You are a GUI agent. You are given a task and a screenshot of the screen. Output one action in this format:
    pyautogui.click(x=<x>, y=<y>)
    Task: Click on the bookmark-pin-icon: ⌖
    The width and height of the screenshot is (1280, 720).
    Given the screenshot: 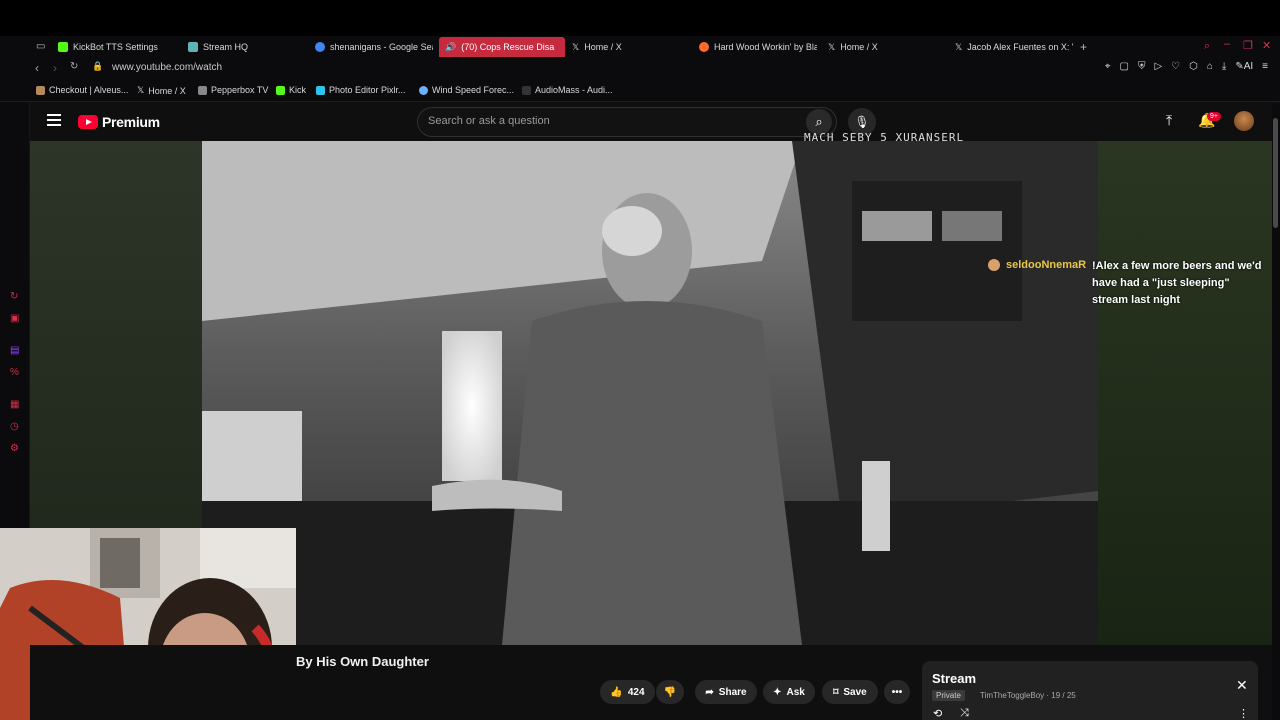 What is the action you would take?
    pyautogui.click(x=1108, y=66)
    